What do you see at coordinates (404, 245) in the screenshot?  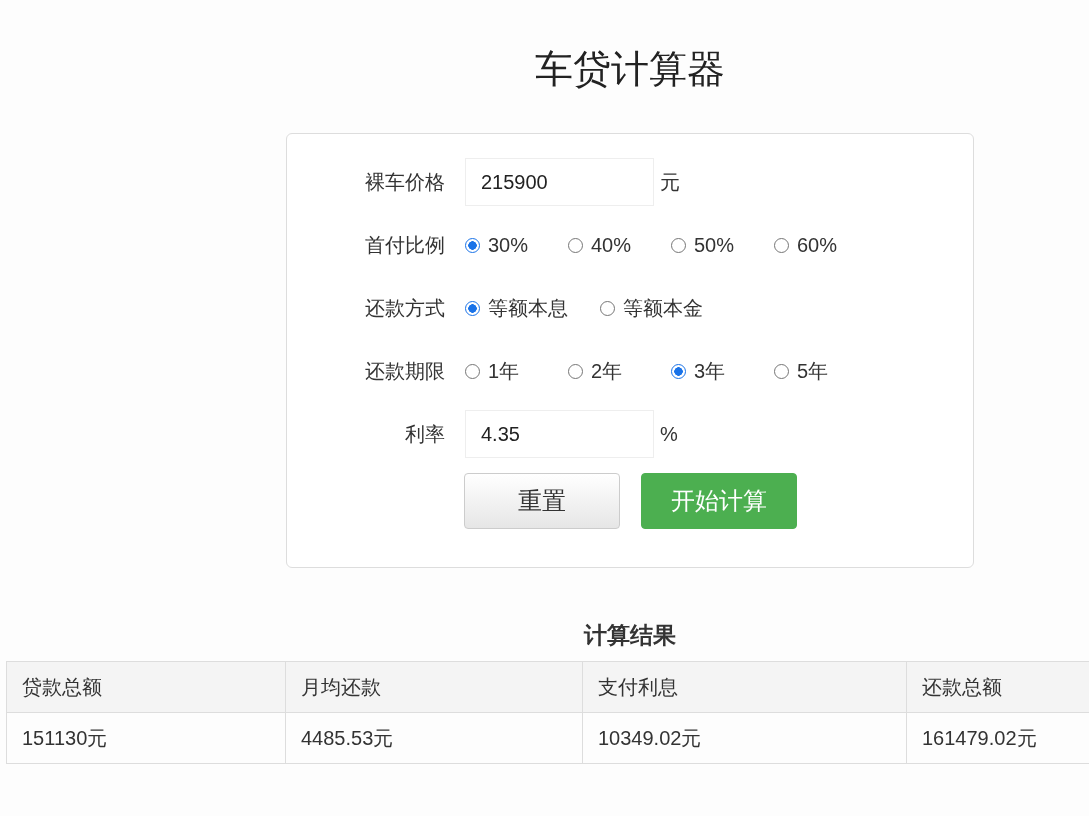 I see `field-label: 首付比例` at bounding box center [404, 245].